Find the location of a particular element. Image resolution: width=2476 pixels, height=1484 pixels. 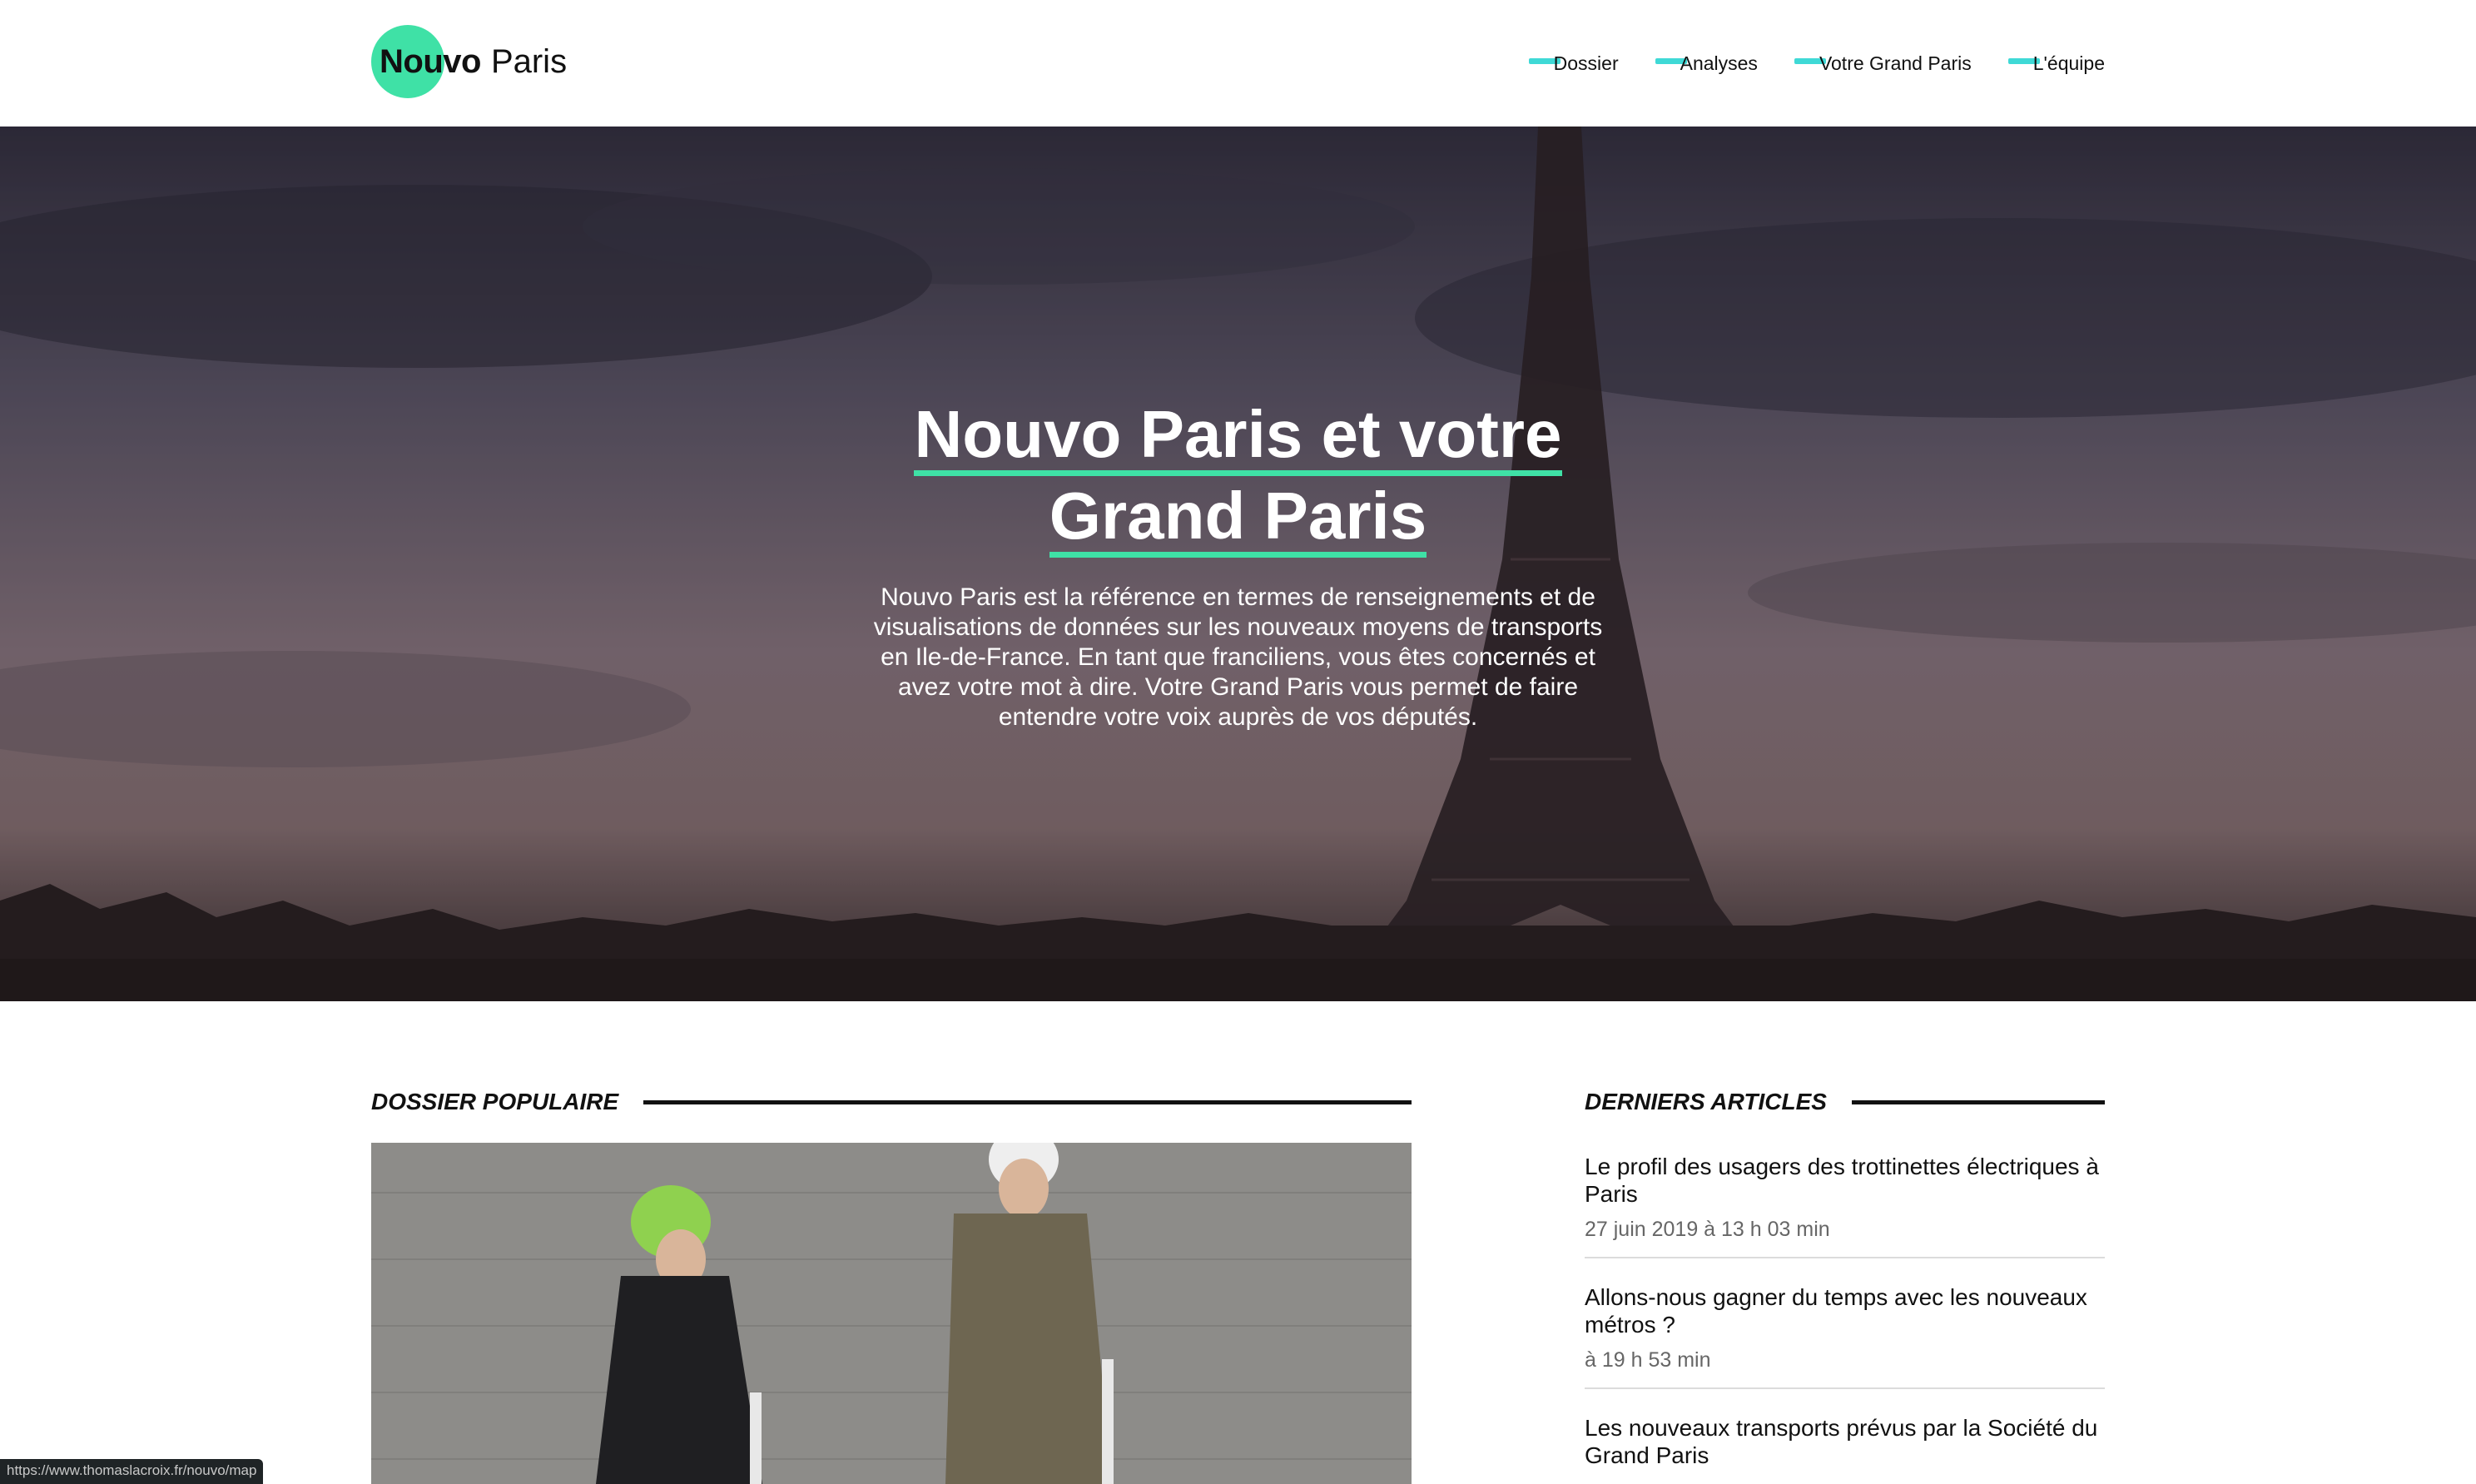

scooter-riders-photo is located at coordinates (892, 1313).